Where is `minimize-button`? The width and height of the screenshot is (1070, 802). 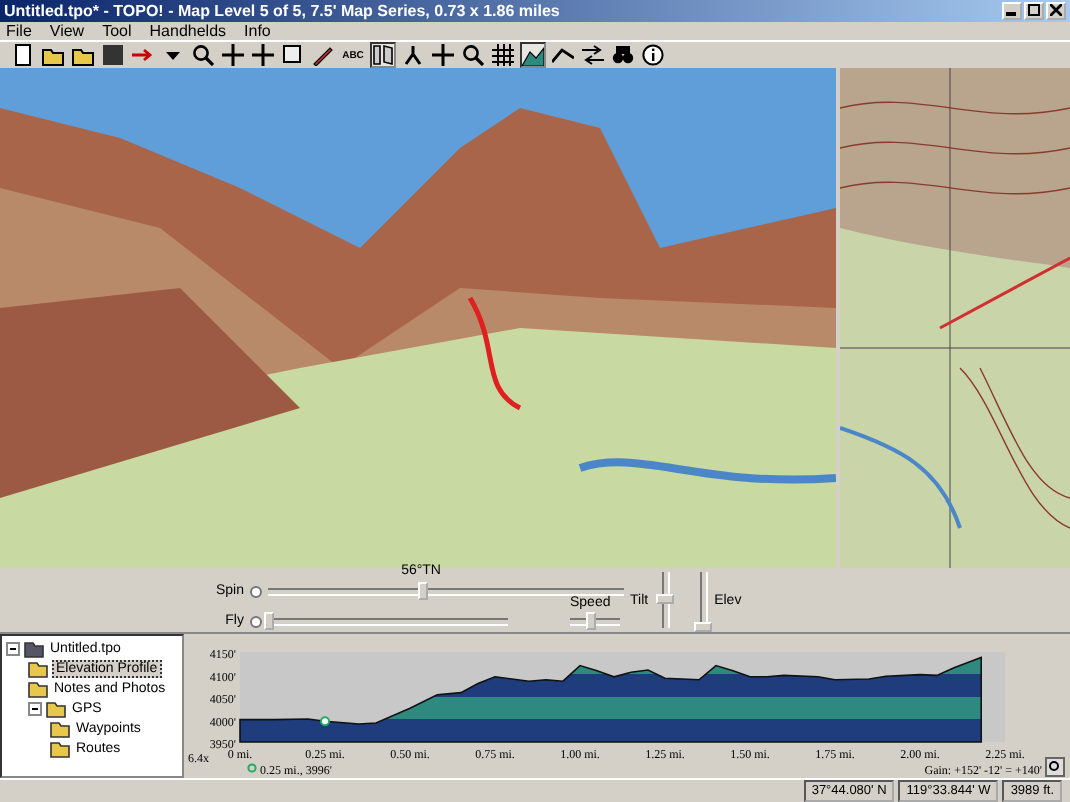
minimize-button is located at coordinates (1012, 10).